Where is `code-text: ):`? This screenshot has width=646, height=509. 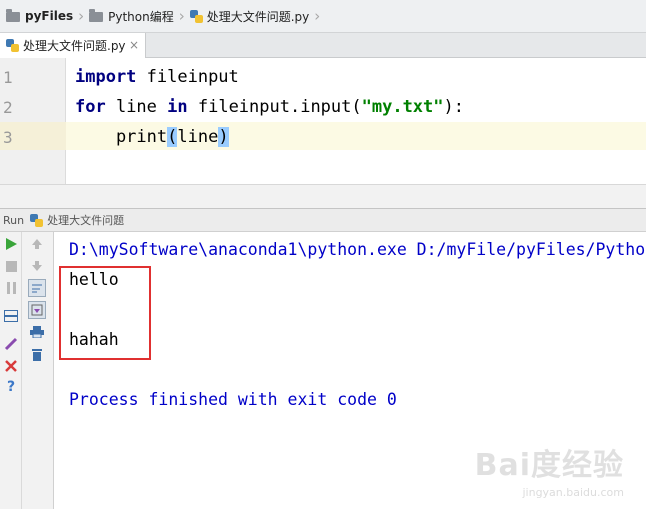
code-text: ): is located at coordinates (453, 107).